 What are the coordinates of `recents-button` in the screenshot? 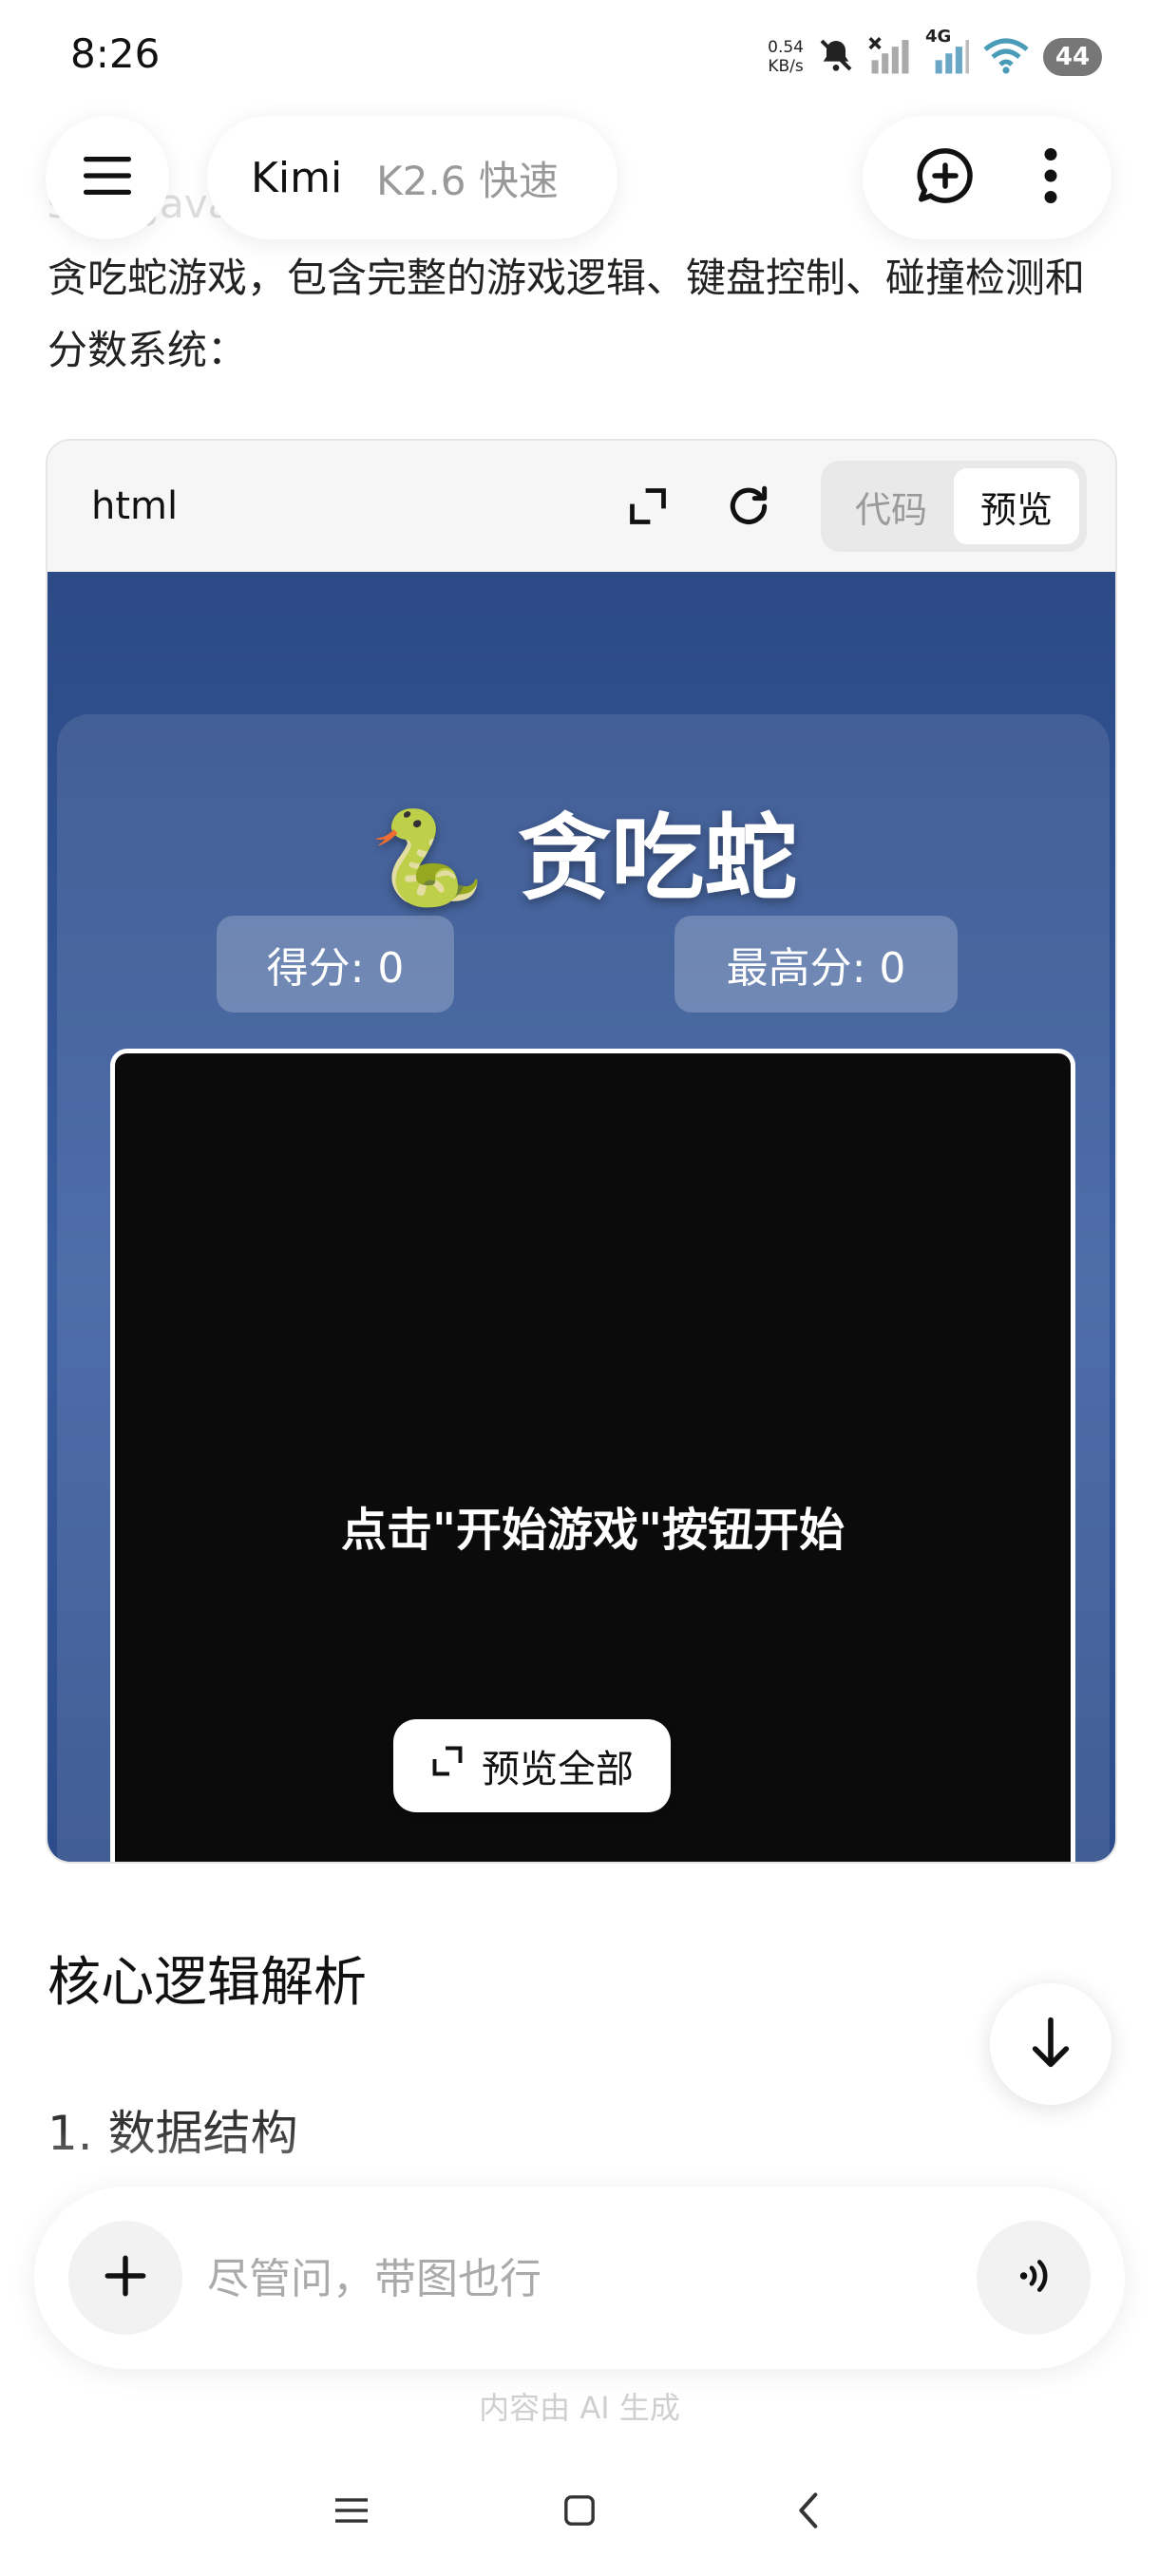 It's located at (351, 2512).